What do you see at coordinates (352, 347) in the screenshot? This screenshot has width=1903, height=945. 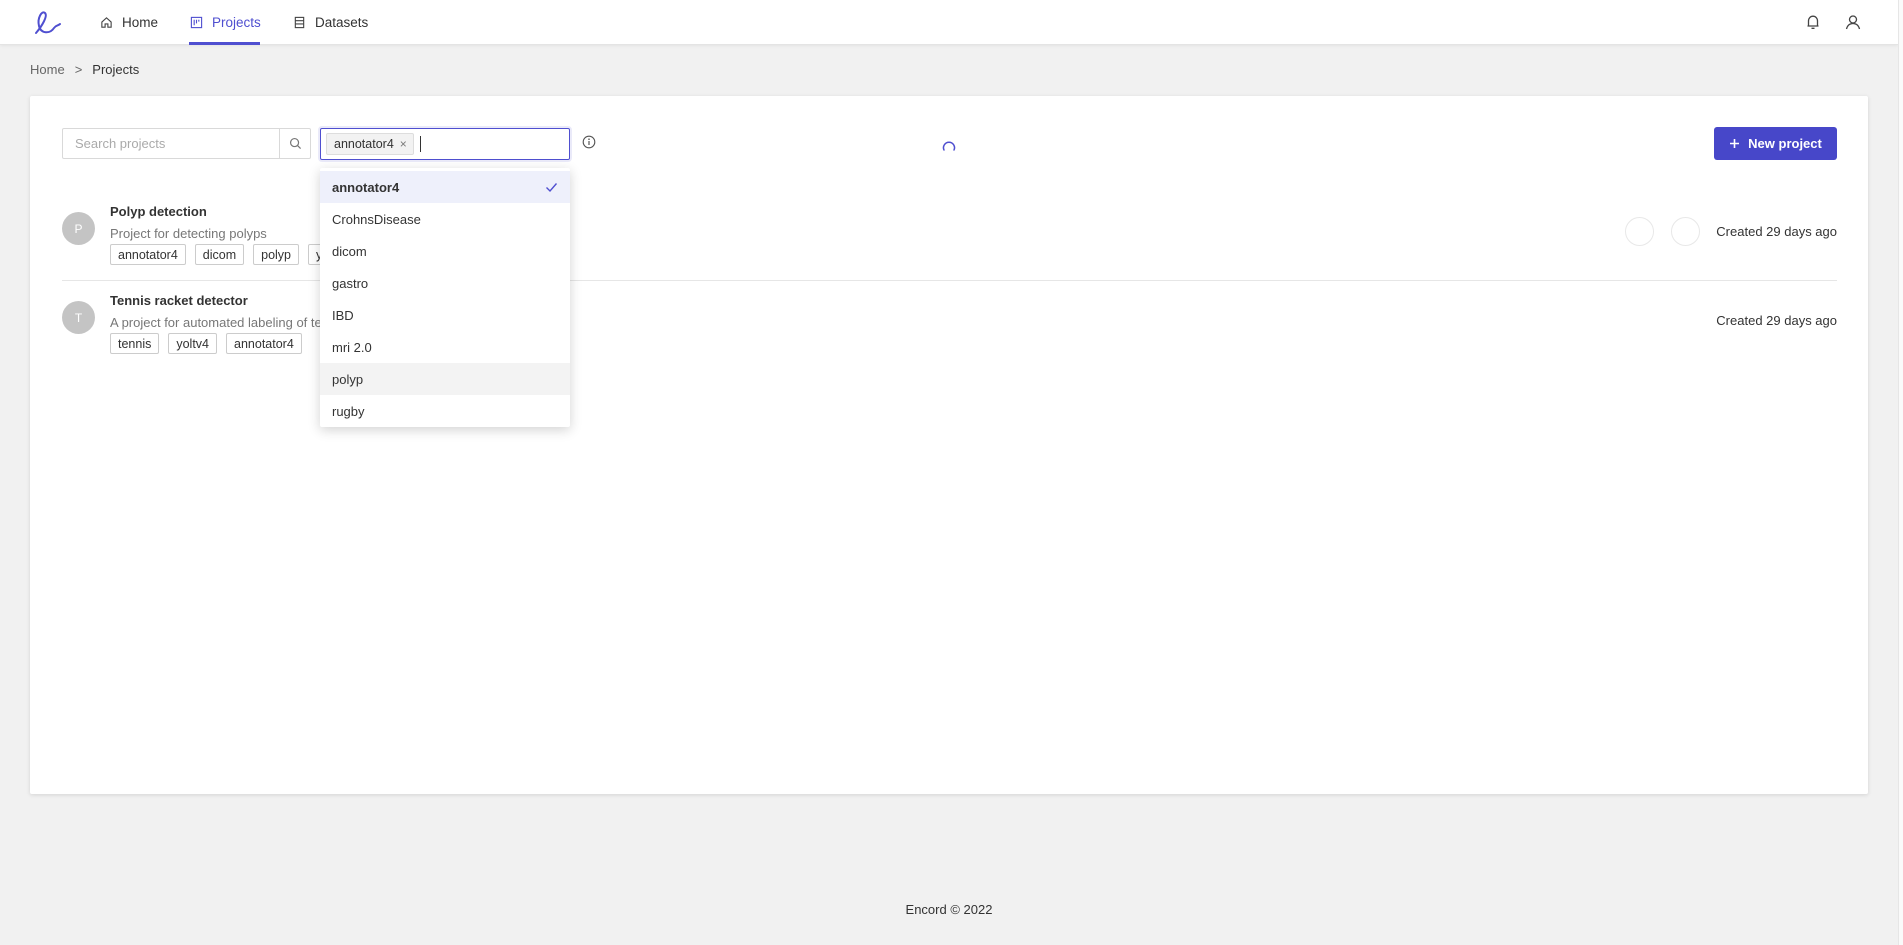 I see `tag-option-label: mri 2.0` at bounding box center [352, 347].